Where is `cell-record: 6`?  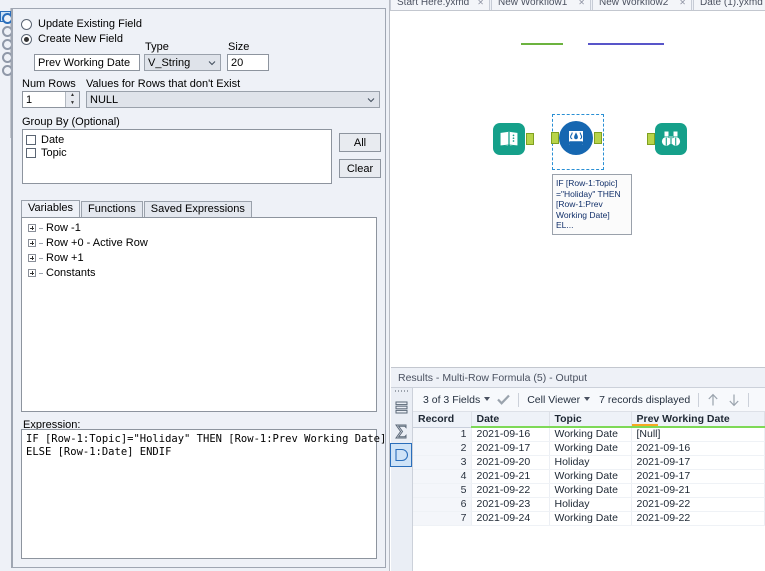
cell-record: 6 is located at coordinates (442, 504).